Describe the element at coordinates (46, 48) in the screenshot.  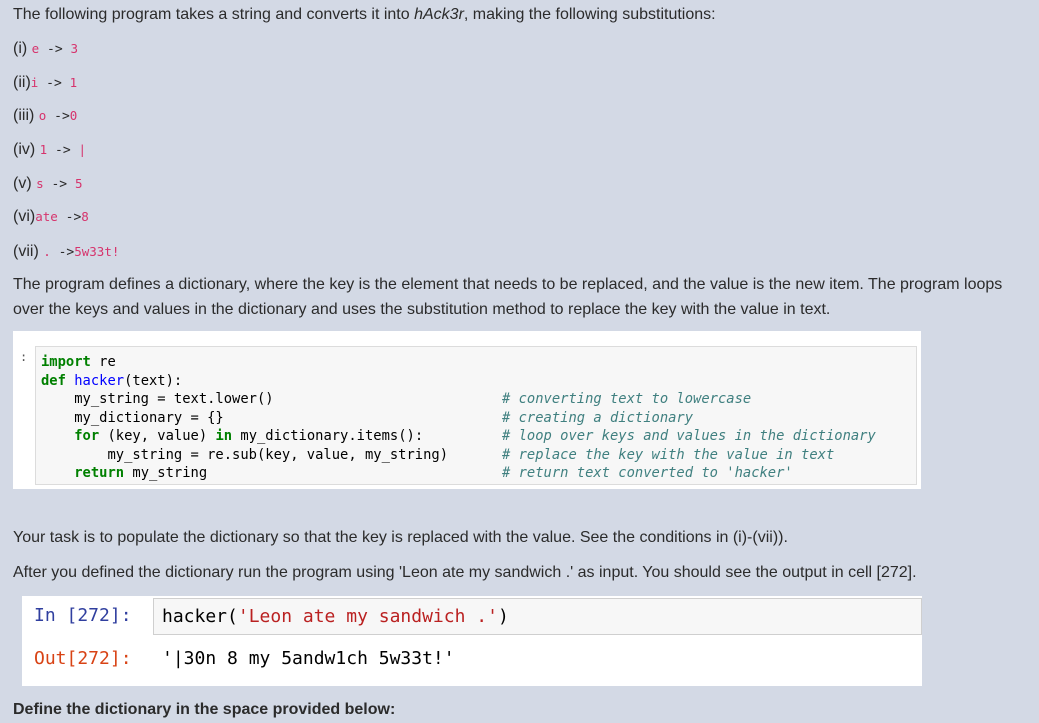
I see `substitution-item: (i) e -> 3` at that location.